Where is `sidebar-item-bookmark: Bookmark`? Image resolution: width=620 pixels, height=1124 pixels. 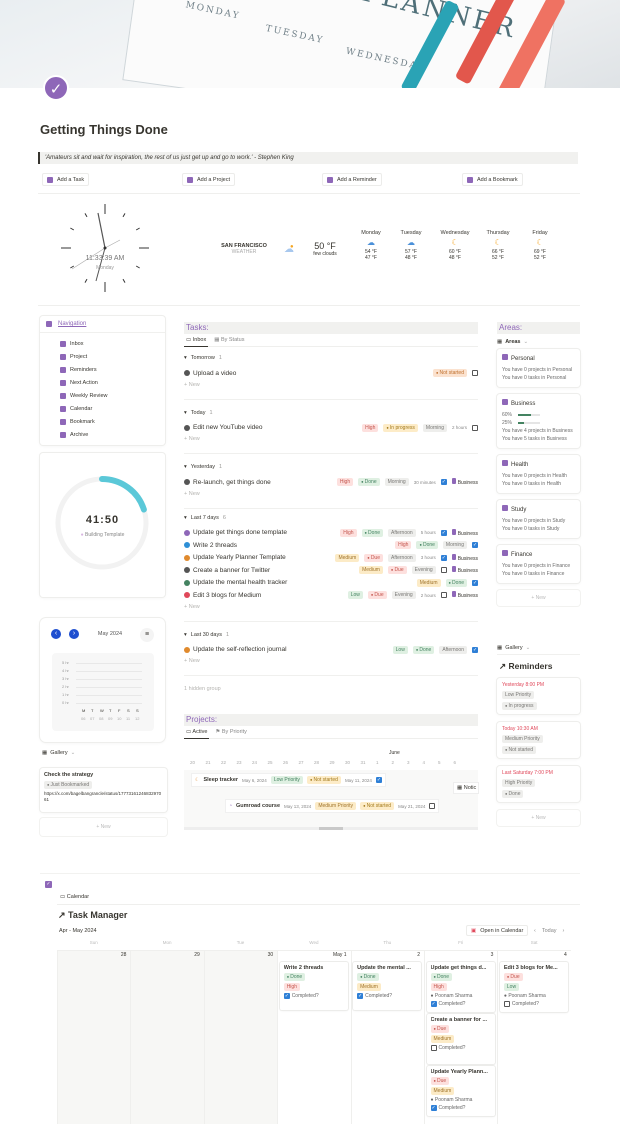
sidebar-item-bookmark: Bookmark is located at coordinates (112, 421).